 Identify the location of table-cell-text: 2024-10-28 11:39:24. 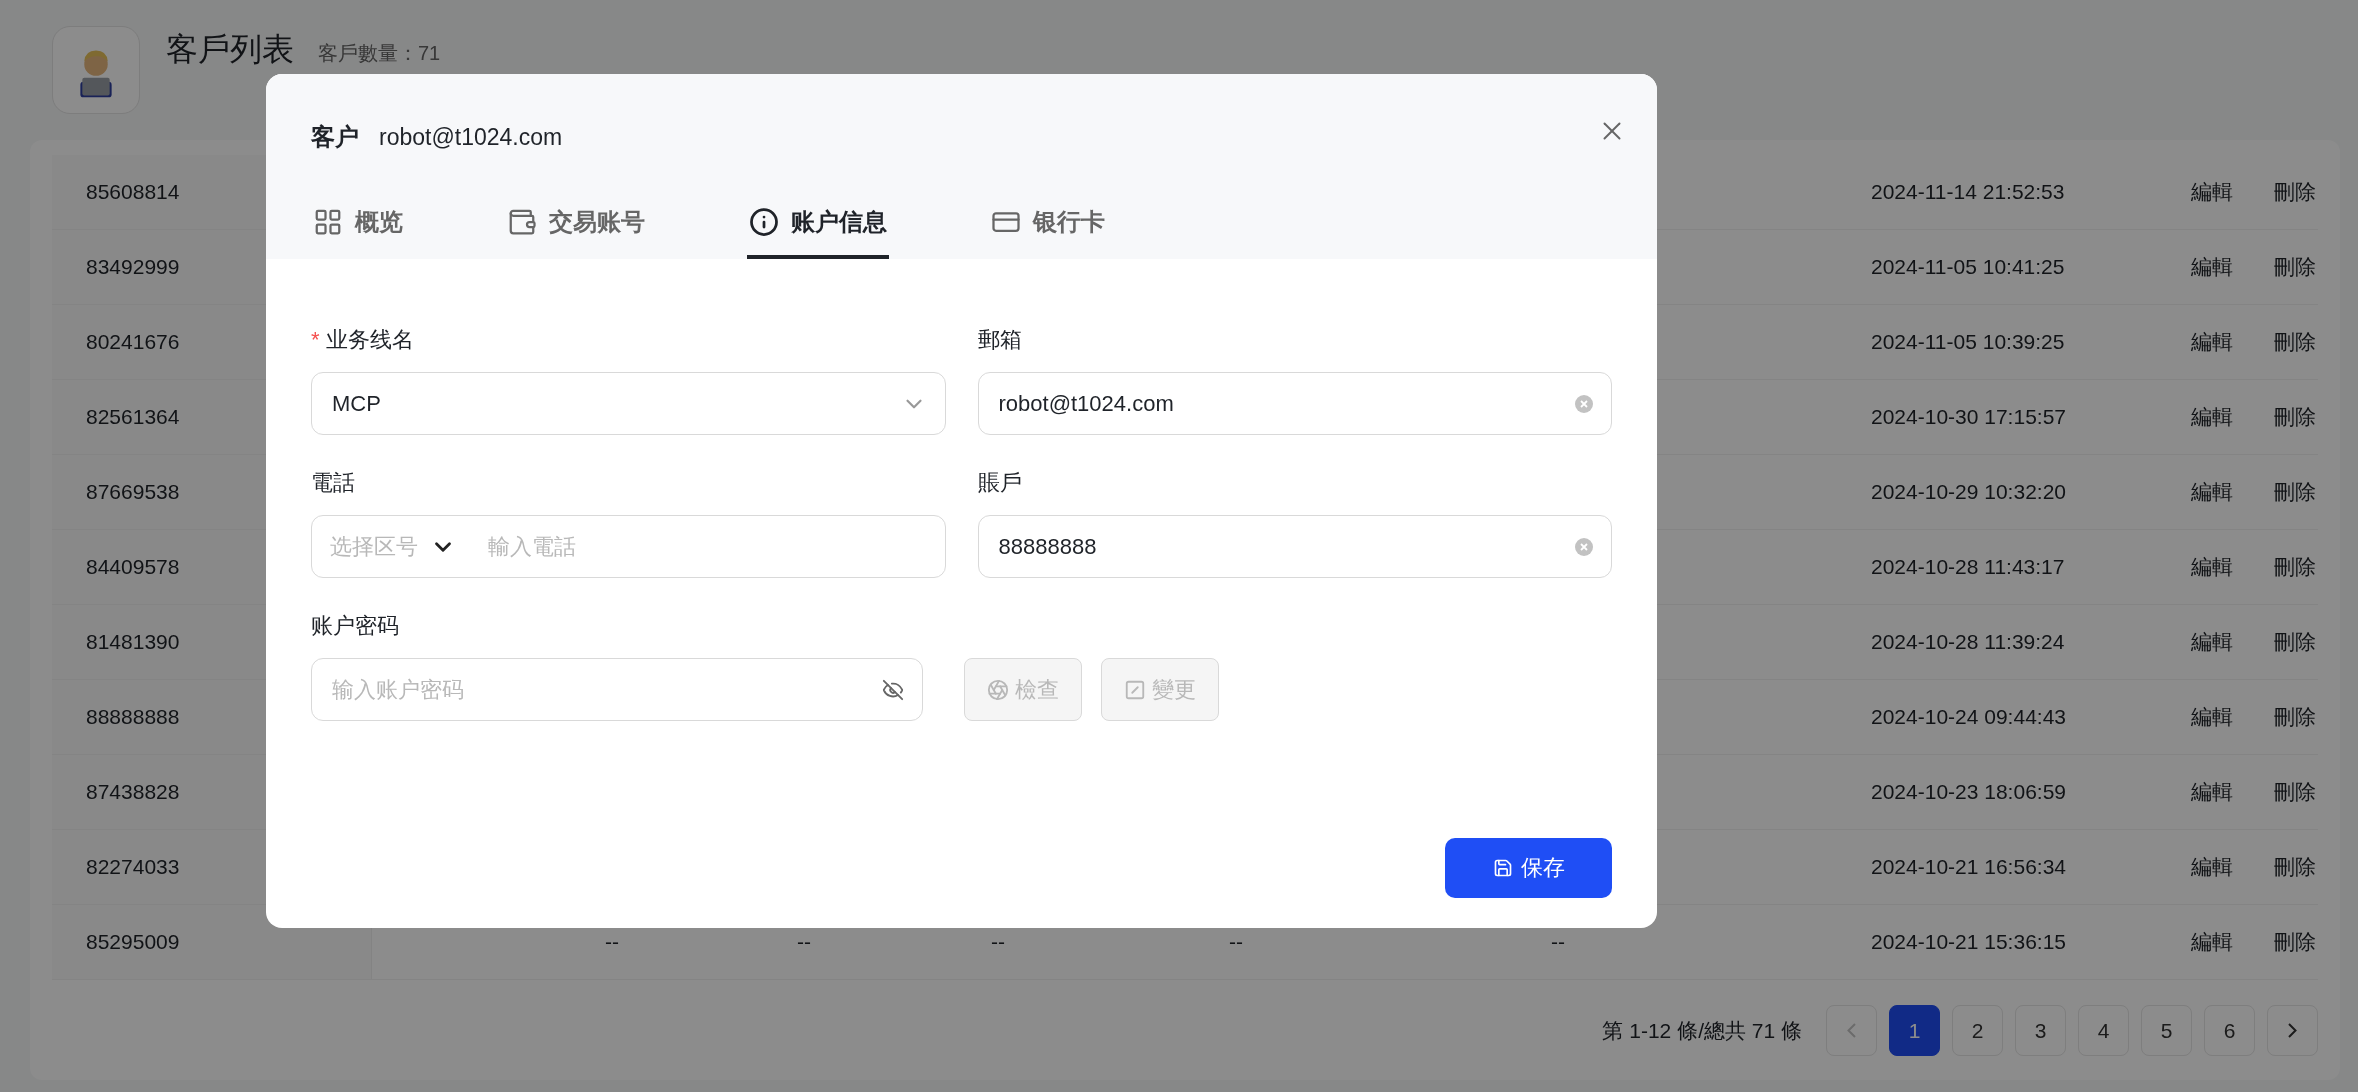
(1968, 642).